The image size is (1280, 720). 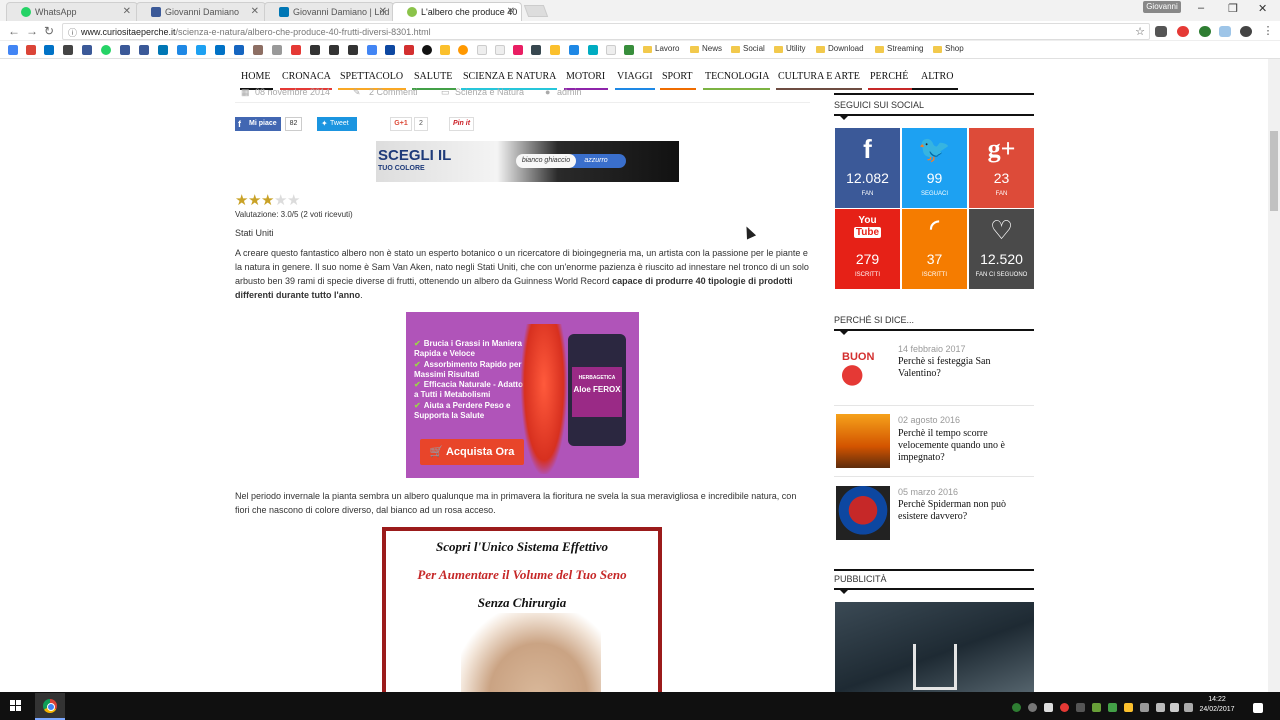 I want to click on article-category: Scienza e Natura, so click(x=489, y=92).